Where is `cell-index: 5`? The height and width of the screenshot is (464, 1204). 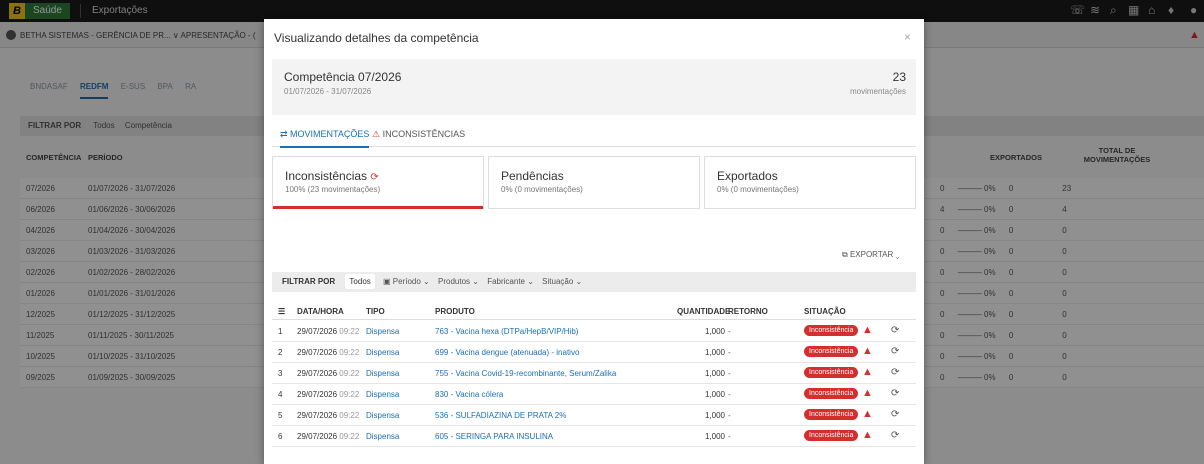 cell-index: 5 is located at coordinates (280, 415).